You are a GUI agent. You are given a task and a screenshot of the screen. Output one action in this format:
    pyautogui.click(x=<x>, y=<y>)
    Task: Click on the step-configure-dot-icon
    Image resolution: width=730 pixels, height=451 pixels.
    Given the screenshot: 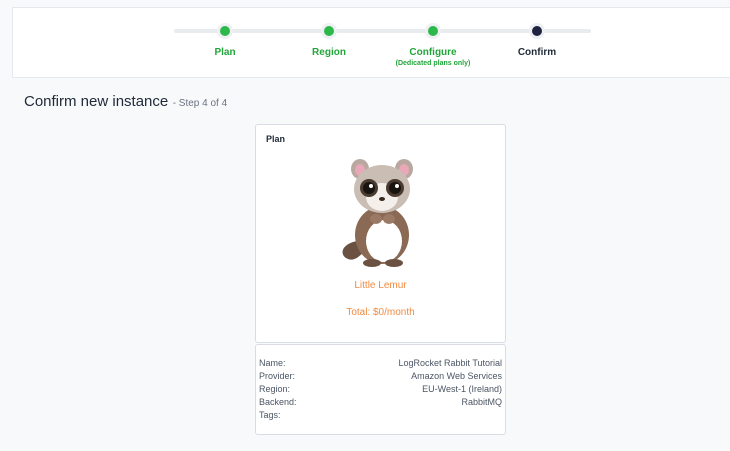 What is the action you would take?
    pyautogui.click(x=433, y=31)
    